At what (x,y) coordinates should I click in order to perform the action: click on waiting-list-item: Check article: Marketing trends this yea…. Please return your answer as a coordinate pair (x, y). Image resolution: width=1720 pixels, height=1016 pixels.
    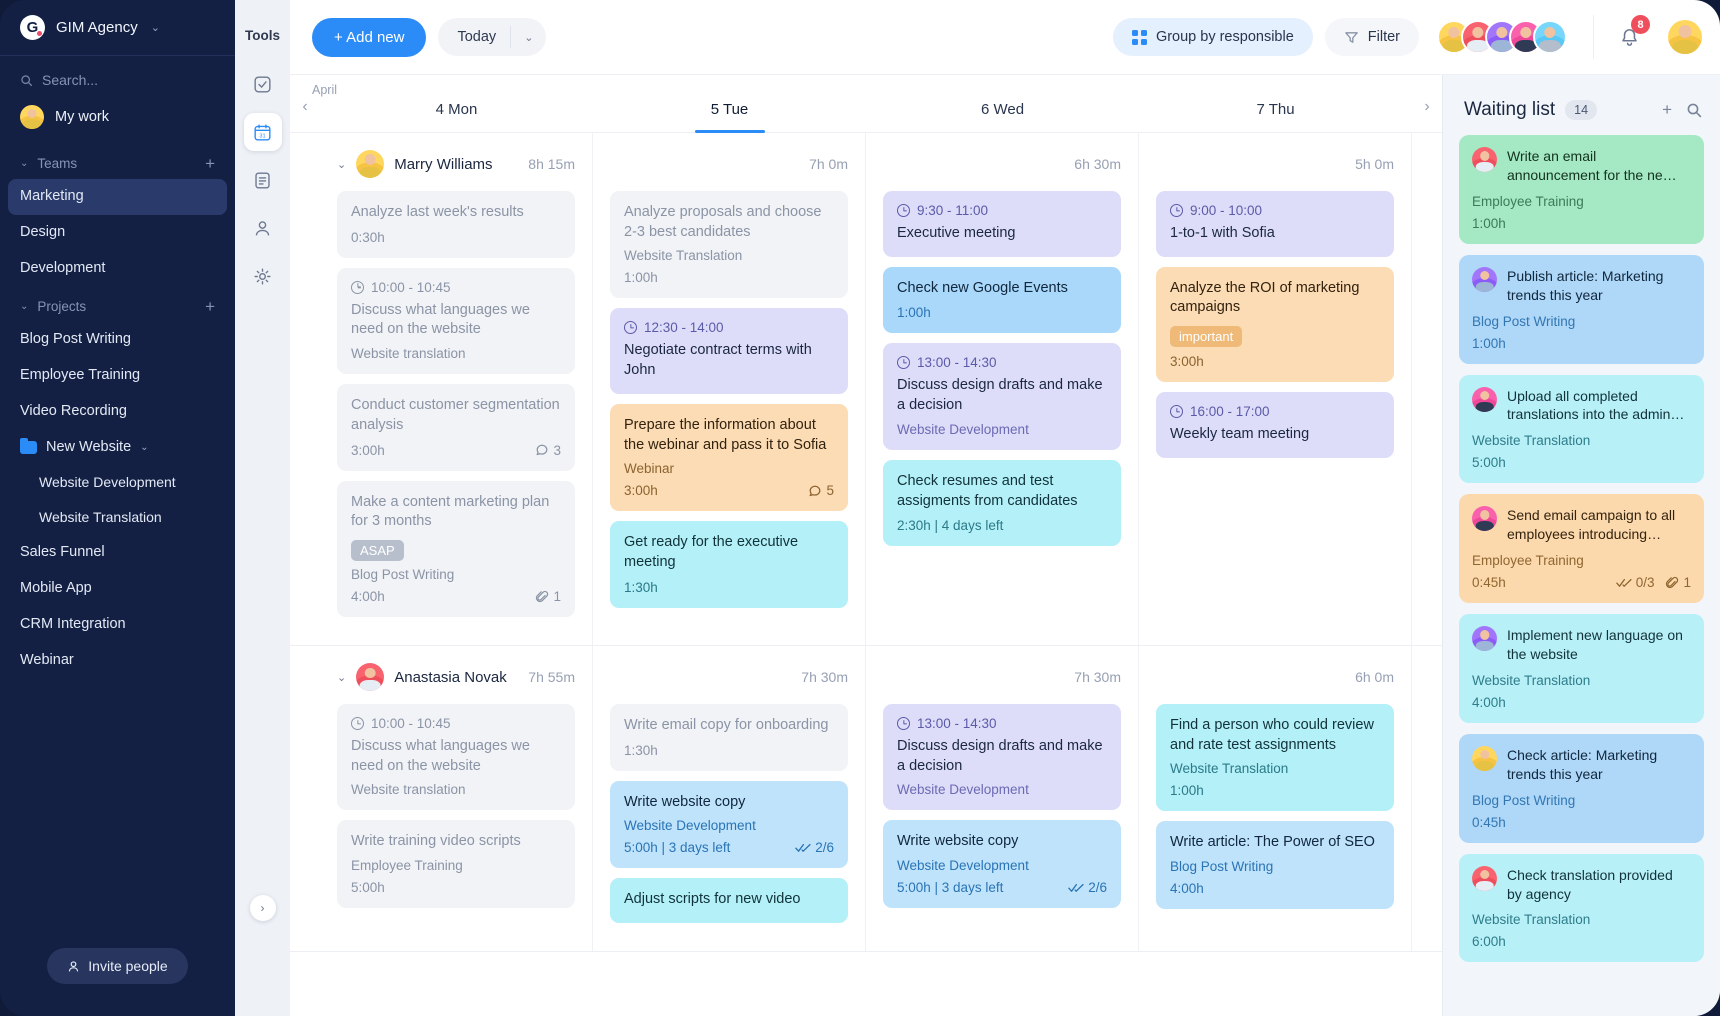
    Looking at the image, I should click on (1581, 788).